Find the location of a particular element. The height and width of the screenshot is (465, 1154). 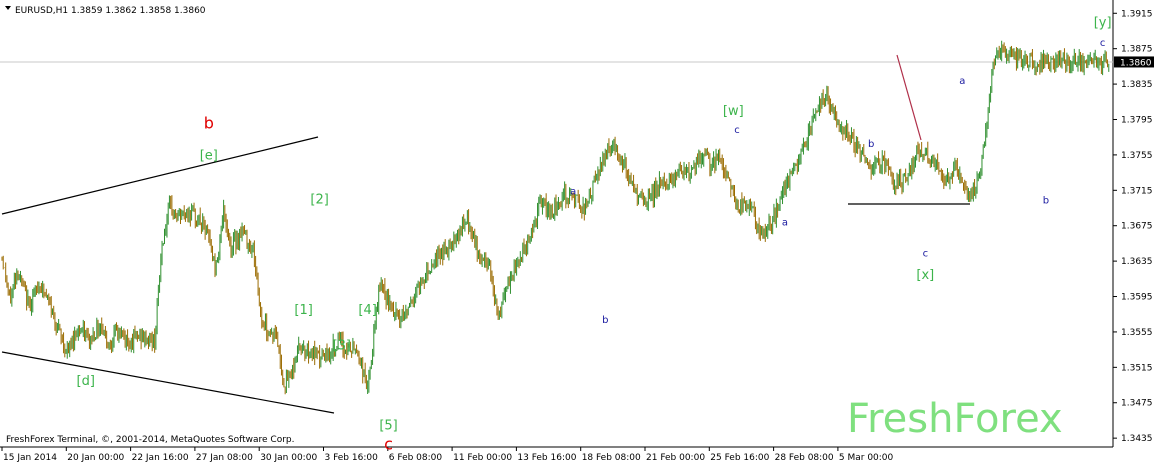

x-tick-label: 11 Feb 00:00 is located at coordinates (482, 458).